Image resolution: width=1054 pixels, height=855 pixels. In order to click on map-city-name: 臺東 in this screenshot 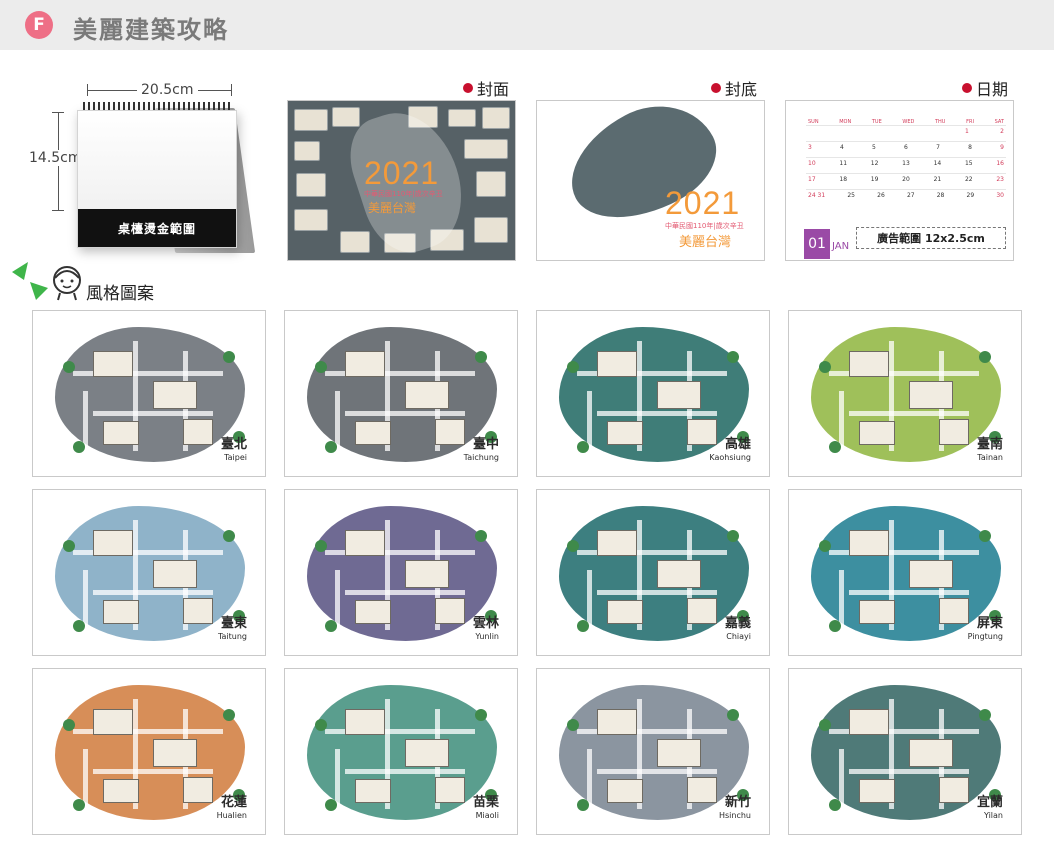, I will do `click(233, 623)`.